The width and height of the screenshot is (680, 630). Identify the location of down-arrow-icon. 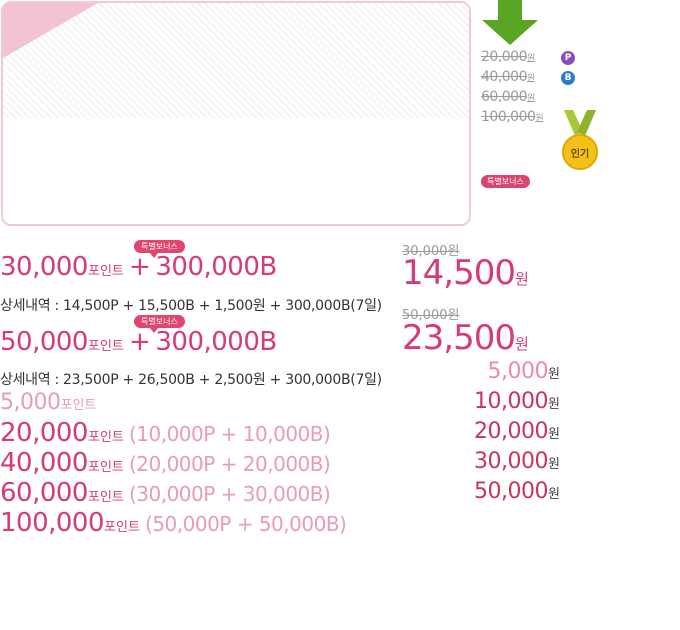
(510, 22).